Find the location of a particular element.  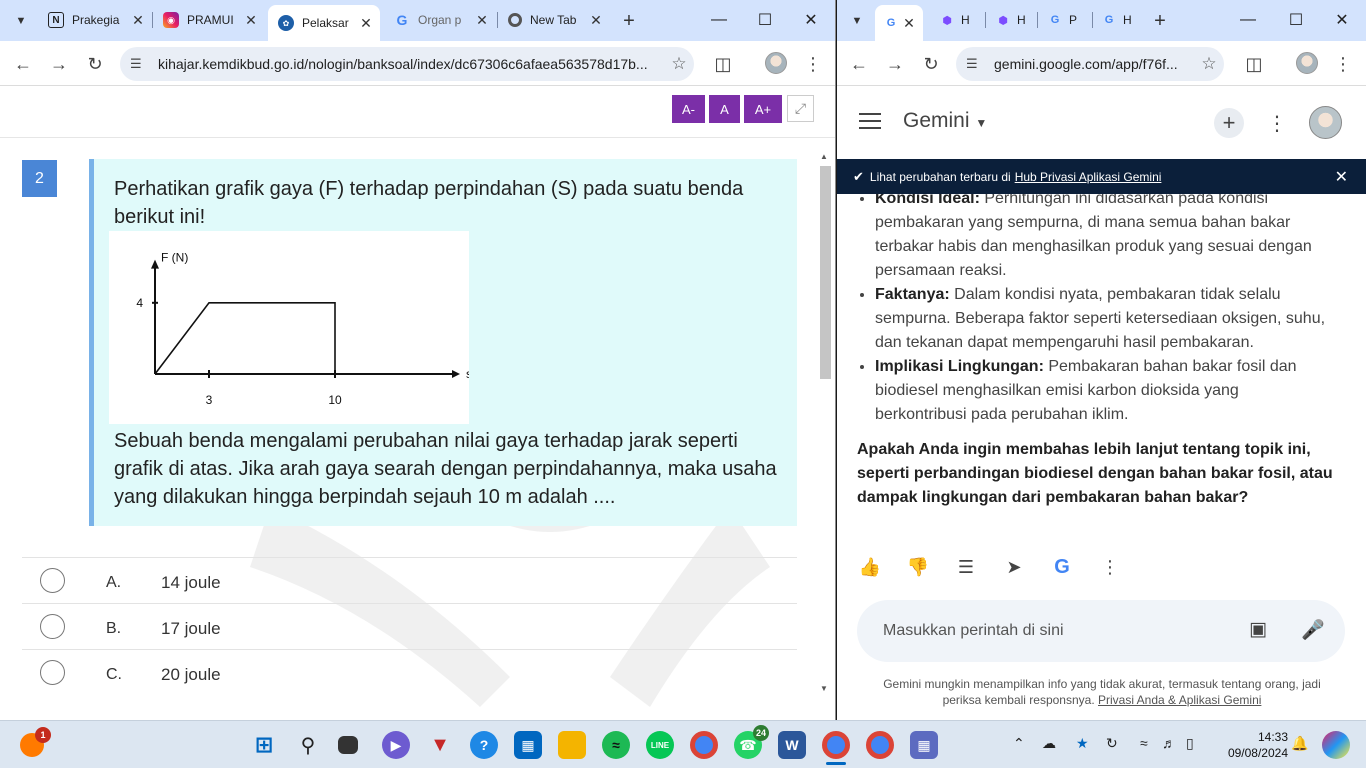

more-options-icon: ⋮ is located at coordinates (1277, 123).